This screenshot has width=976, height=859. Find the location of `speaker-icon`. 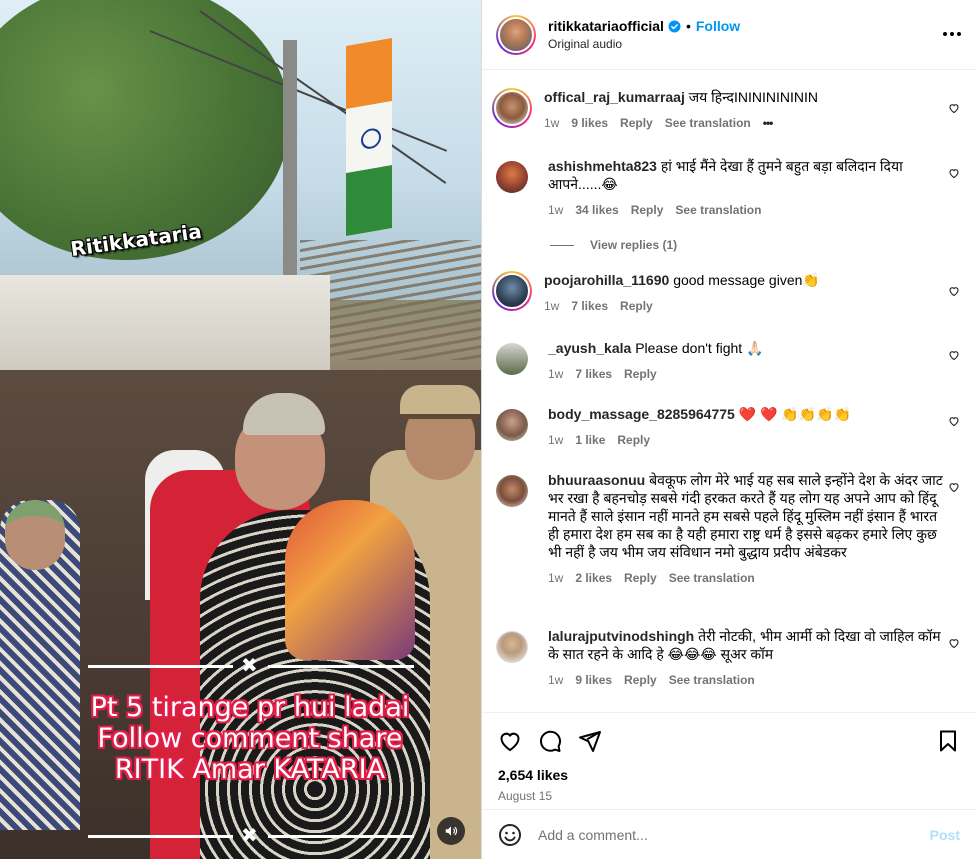

speaker-icon is located at coordinates (451, 831).